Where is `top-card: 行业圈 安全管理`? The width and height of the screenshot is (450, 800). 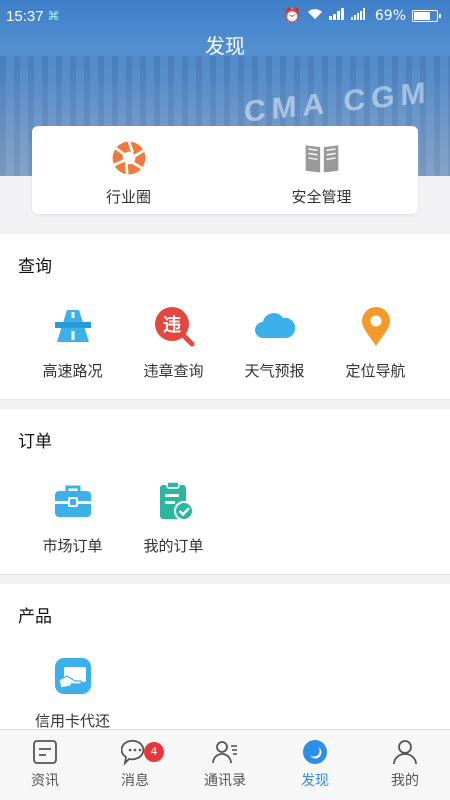
top-card: 行业圈 安全管理 is located at coordinates (225, 170).